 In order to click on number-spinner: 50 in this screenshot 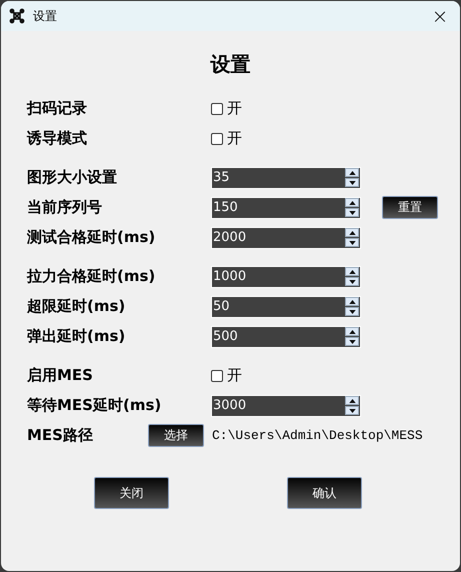, I will do `click(286, 307)`.